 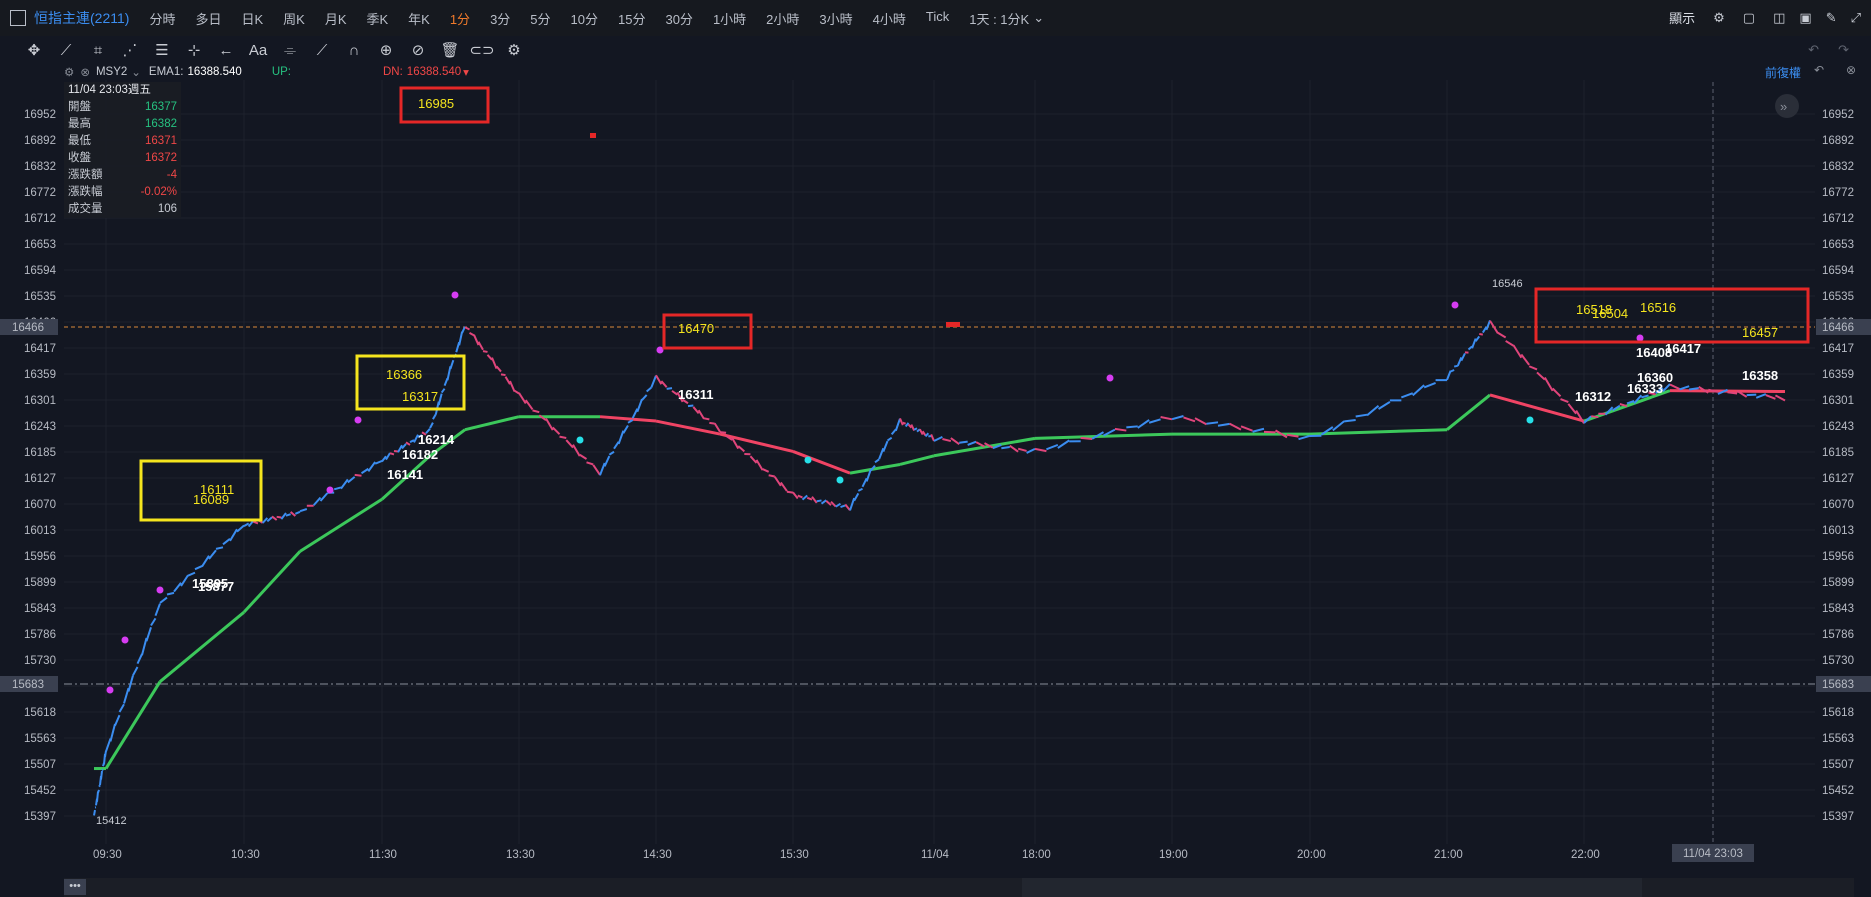 I want to click on arrow-tool-icon: ←, so click(x=226, y=50).